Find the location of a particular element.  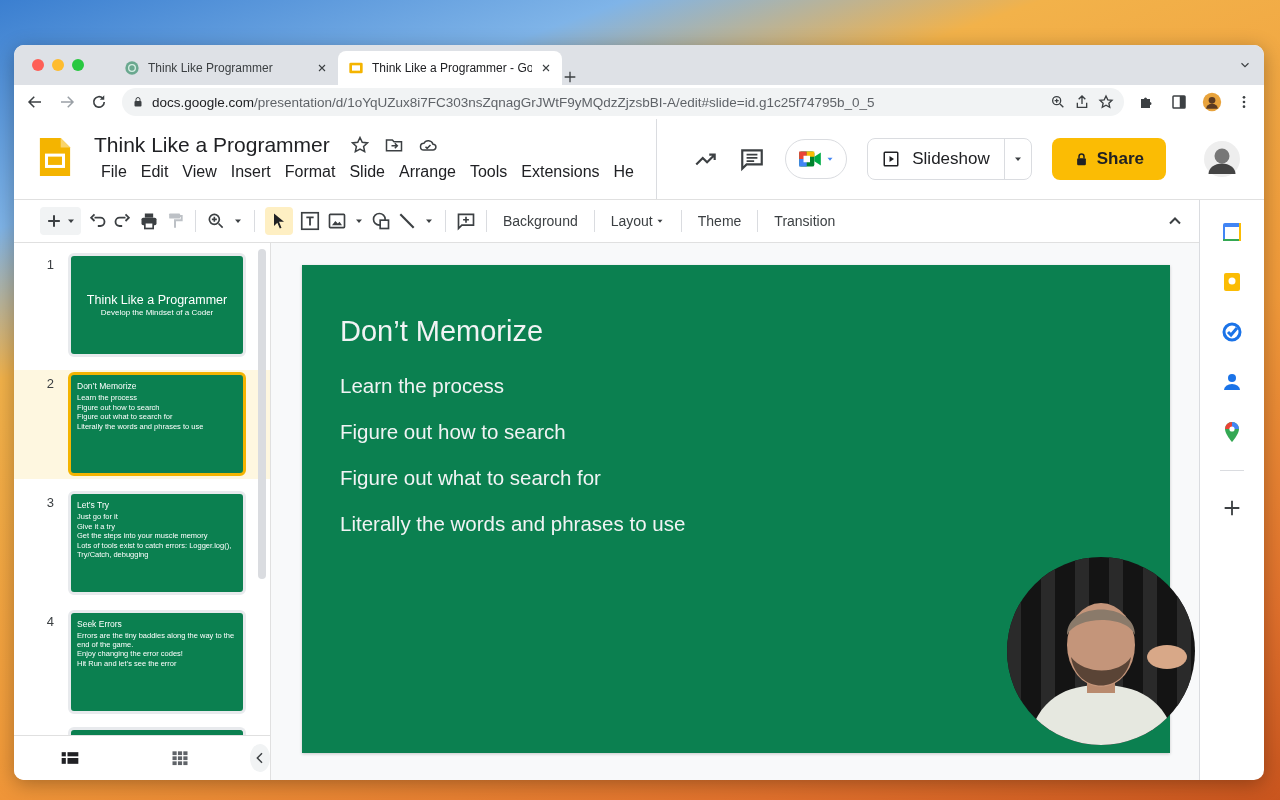

slide-text: Literally the words and phrases to use is located at coordinates (513, 524).